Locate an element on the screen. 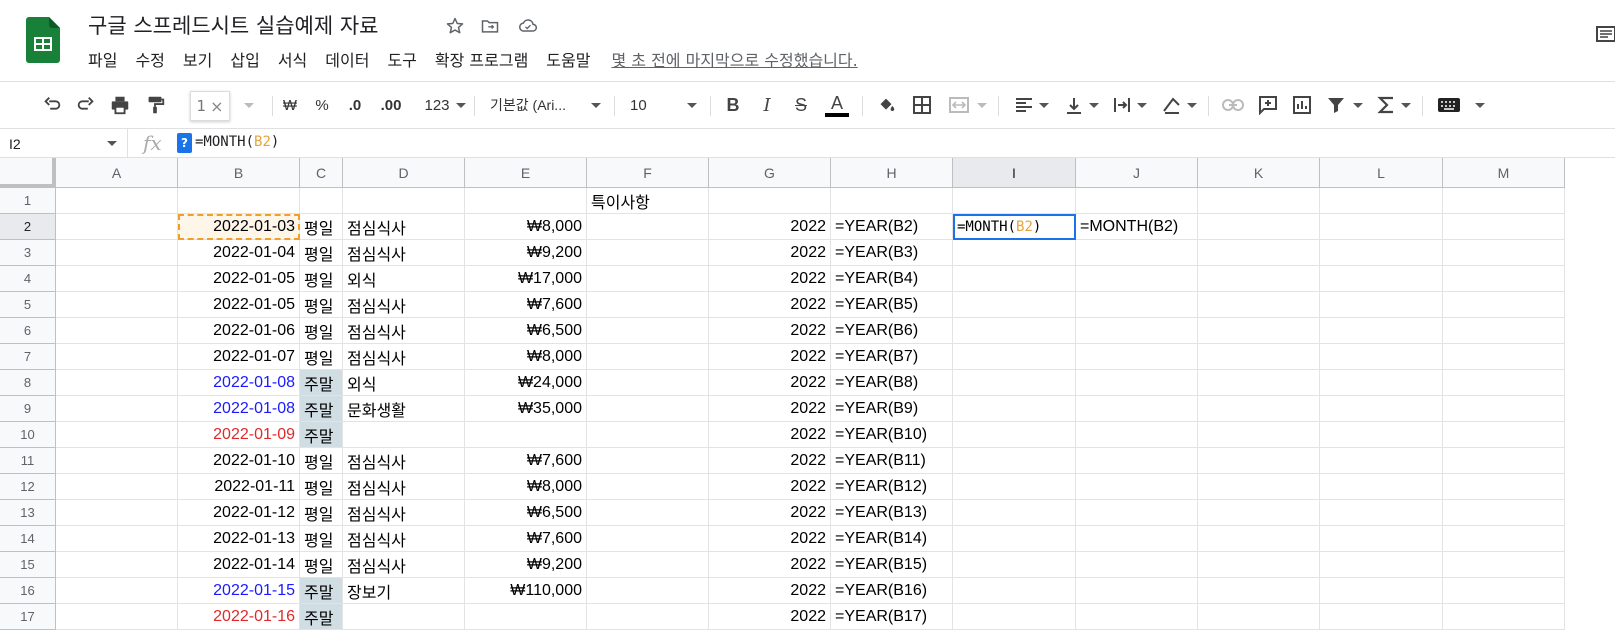 Image resolution: width=1615 pixels, height=633 pixels. print-icon is located at coordinates (120, 105).